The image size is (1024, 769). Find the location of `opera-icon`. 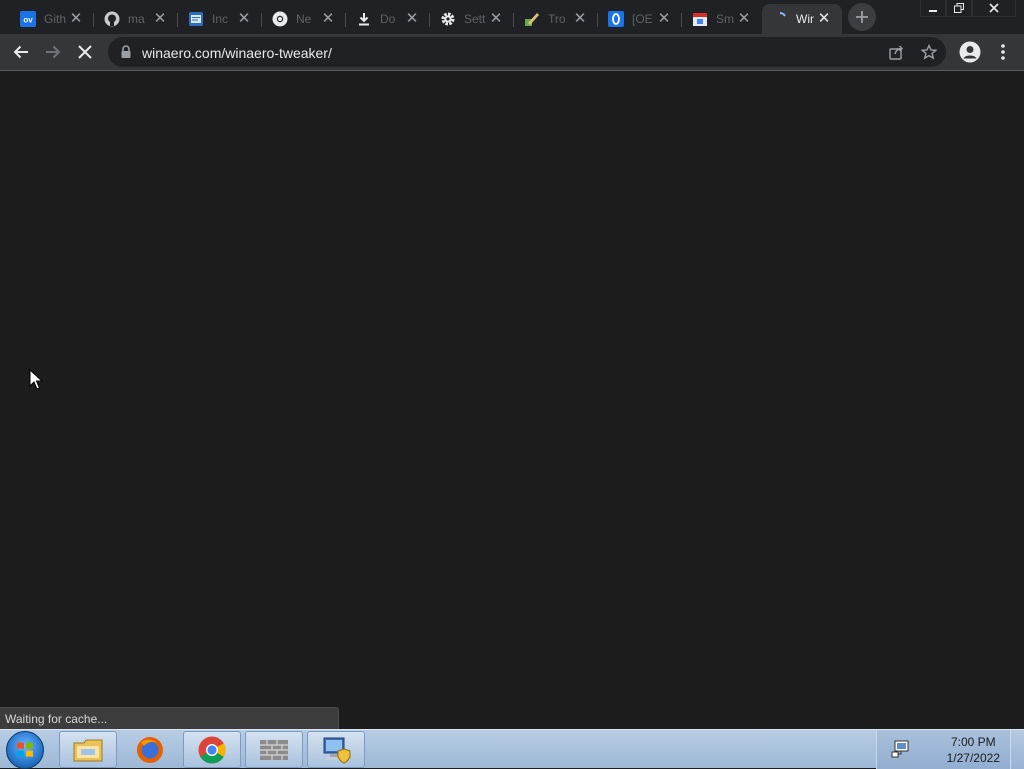

opera-icon is located at coordinates (616, 19).